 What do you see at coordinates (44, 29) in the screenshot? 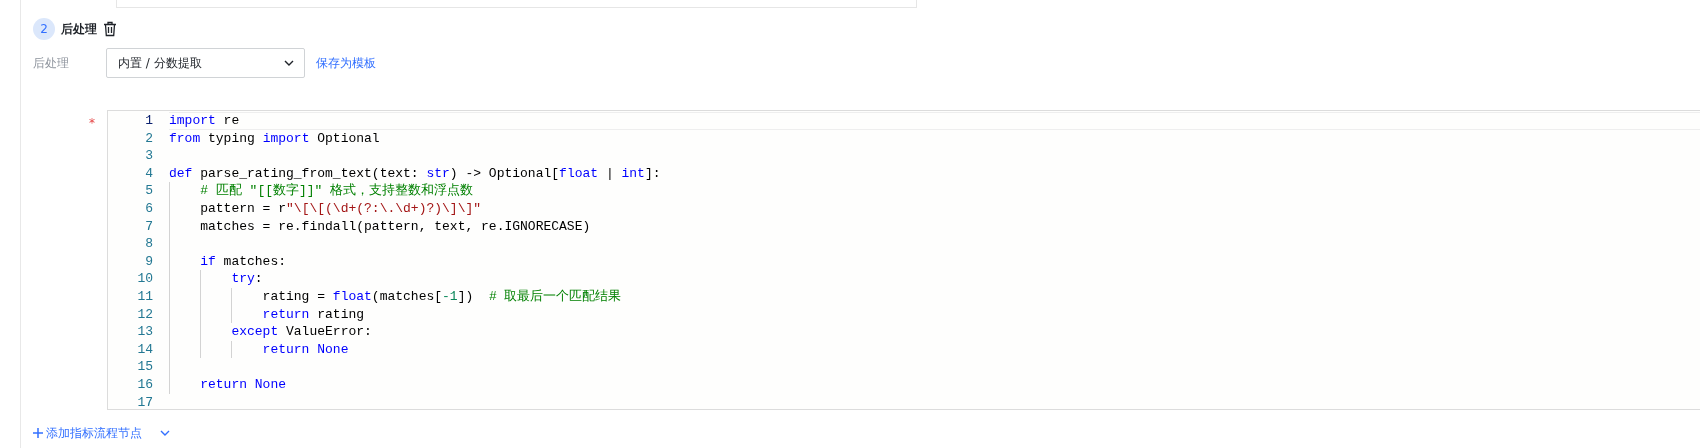
I see `step-number: 2` at bounding box center [44, 29].